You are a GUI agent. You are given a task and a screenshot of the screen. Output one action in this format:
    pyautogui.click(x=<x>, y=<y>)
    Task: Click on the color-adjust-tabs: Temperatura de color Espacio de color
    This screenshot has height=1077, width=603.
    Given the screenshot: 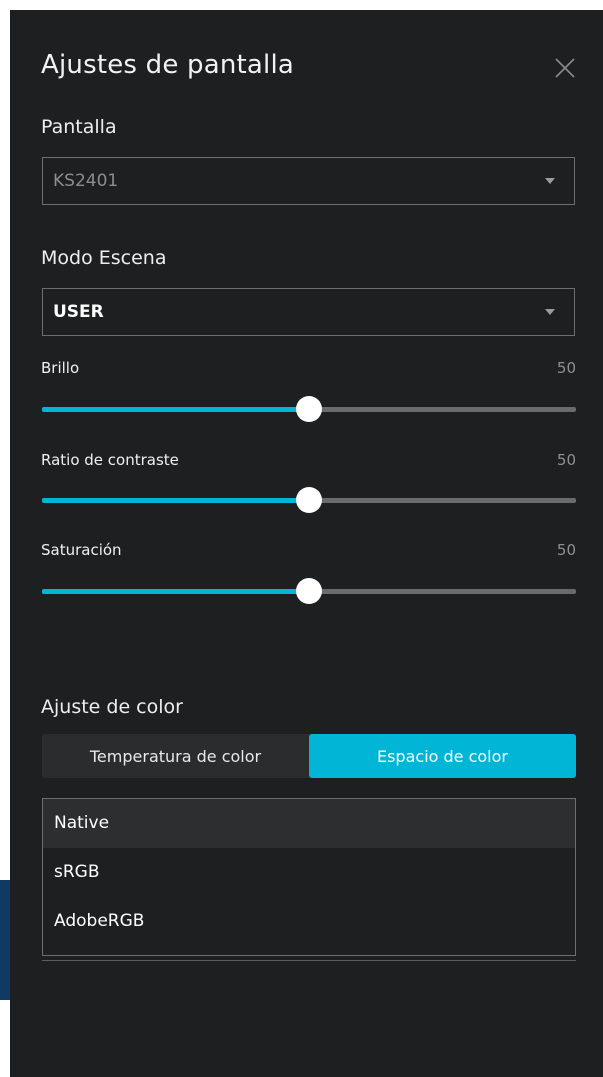 What is the action you would take?
    pyautogui.click(x=309, y=756)
    